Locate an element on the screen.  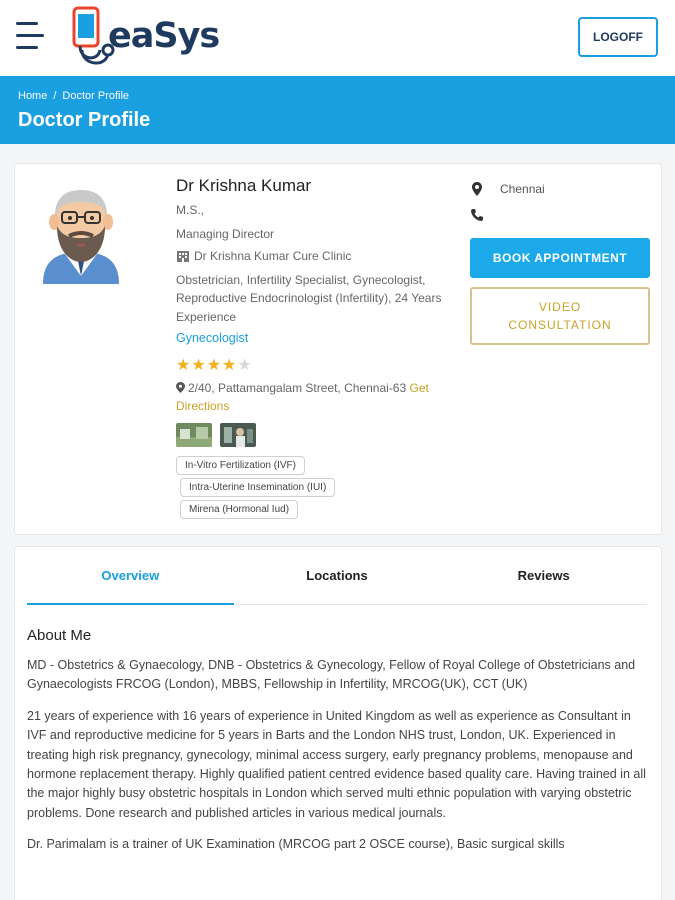
book-appointment-button: BOOK APPOINTMENT is located at coordinates (560, 258).